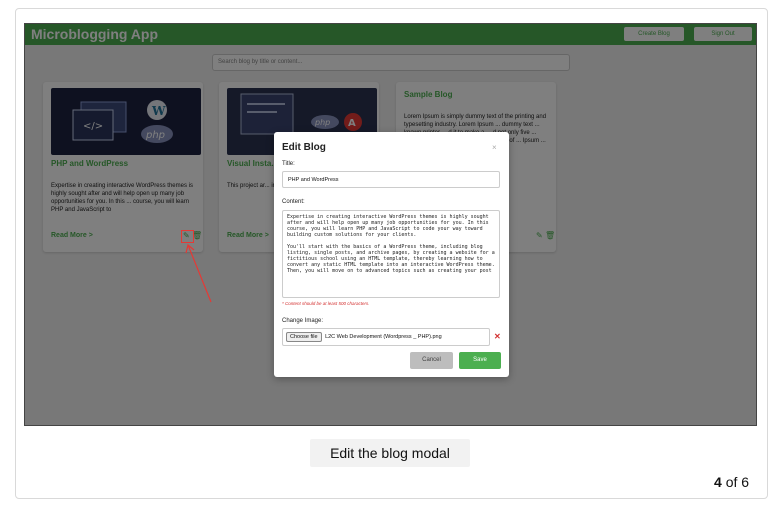 Image resolution: width=775 pixels, height=513 pixels. What do you see at coordinates (391, 179) in the screenshot?
I see `title-field: PHP and WordPress` at bounding box center [391, 179].